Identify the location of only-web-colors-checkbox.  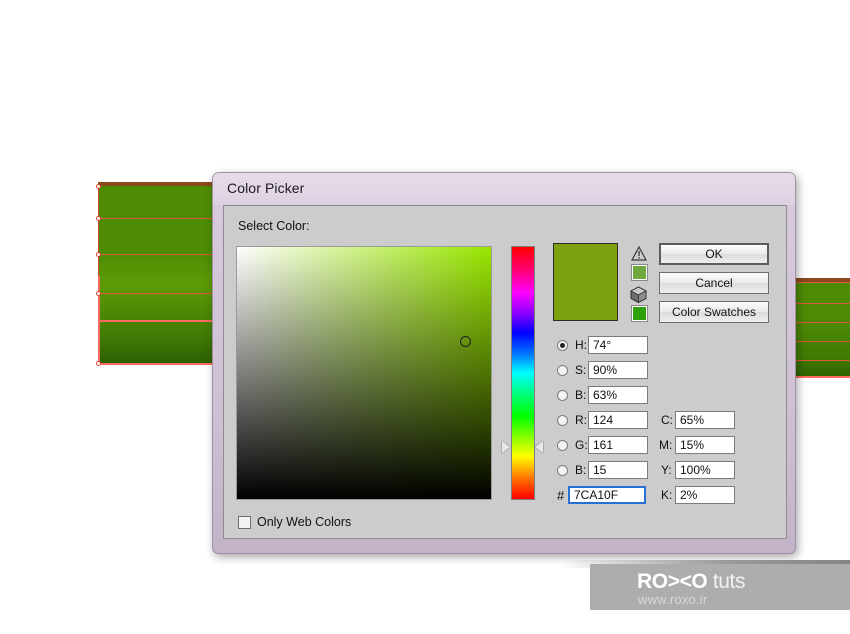
(244, 522).